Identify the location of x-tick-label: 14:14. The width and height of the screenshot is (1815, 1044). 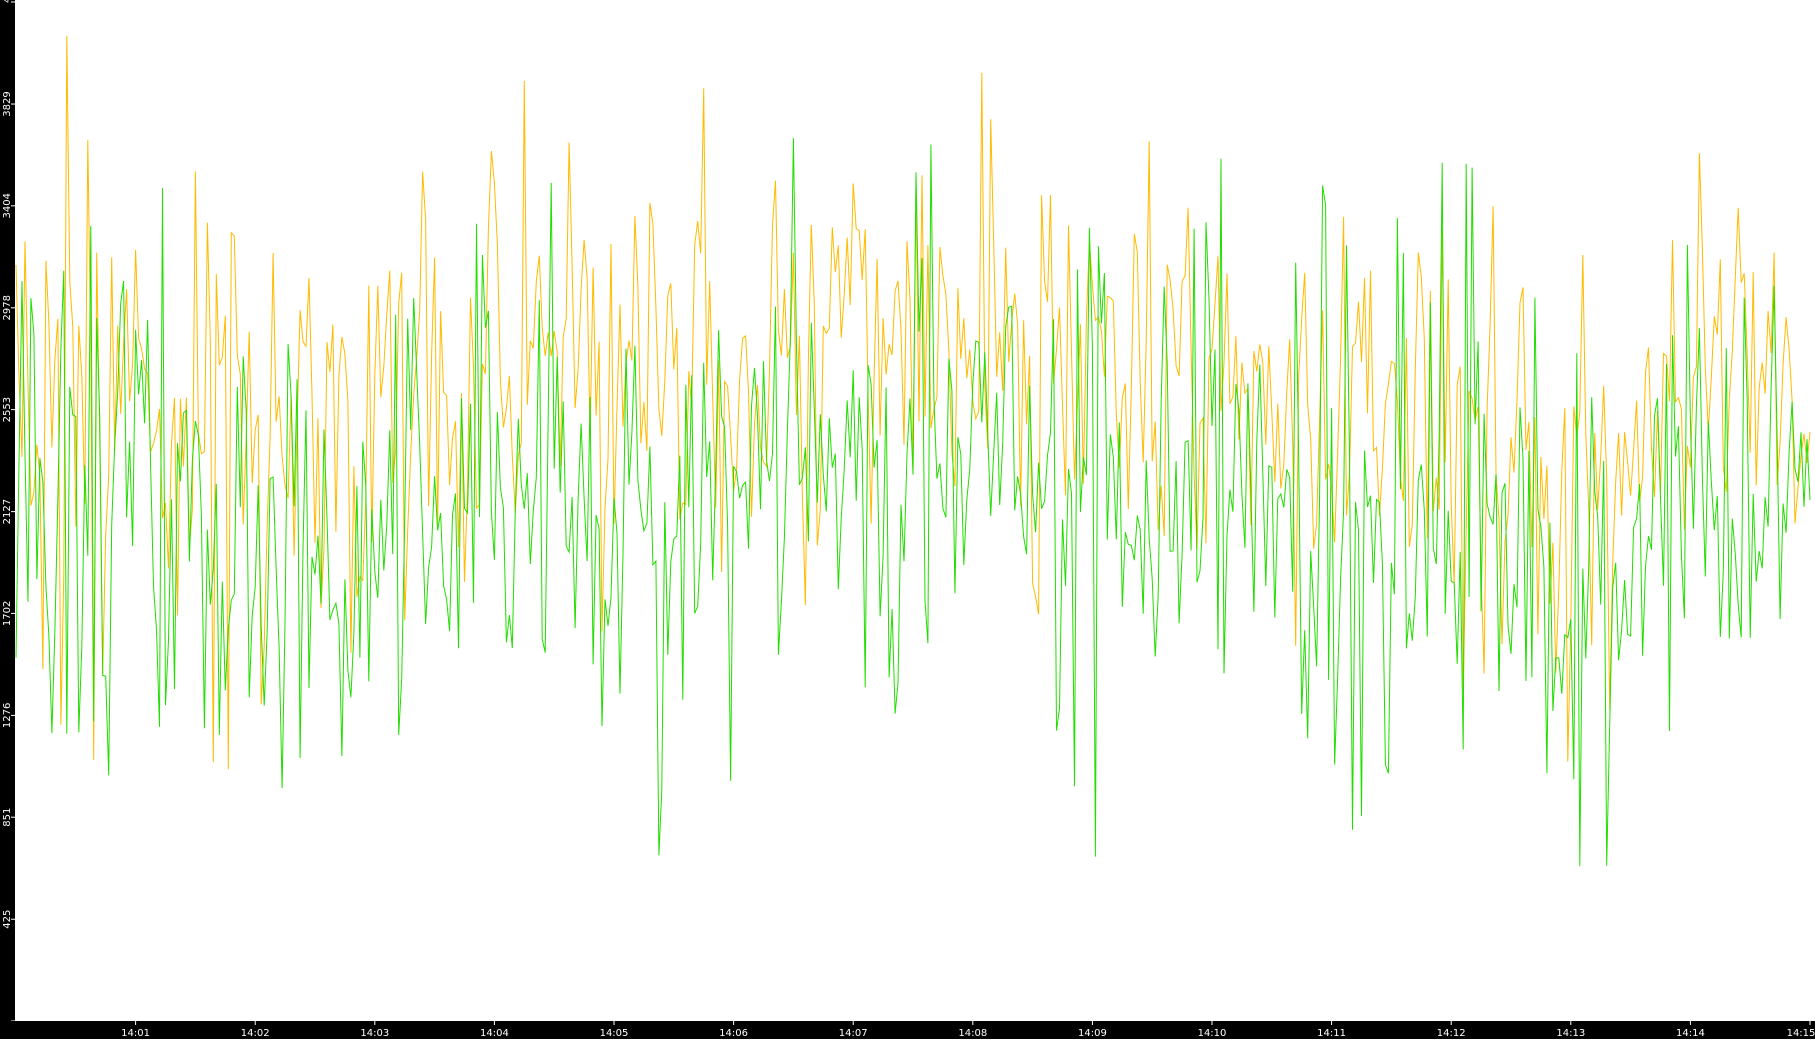
(1690, 1033).